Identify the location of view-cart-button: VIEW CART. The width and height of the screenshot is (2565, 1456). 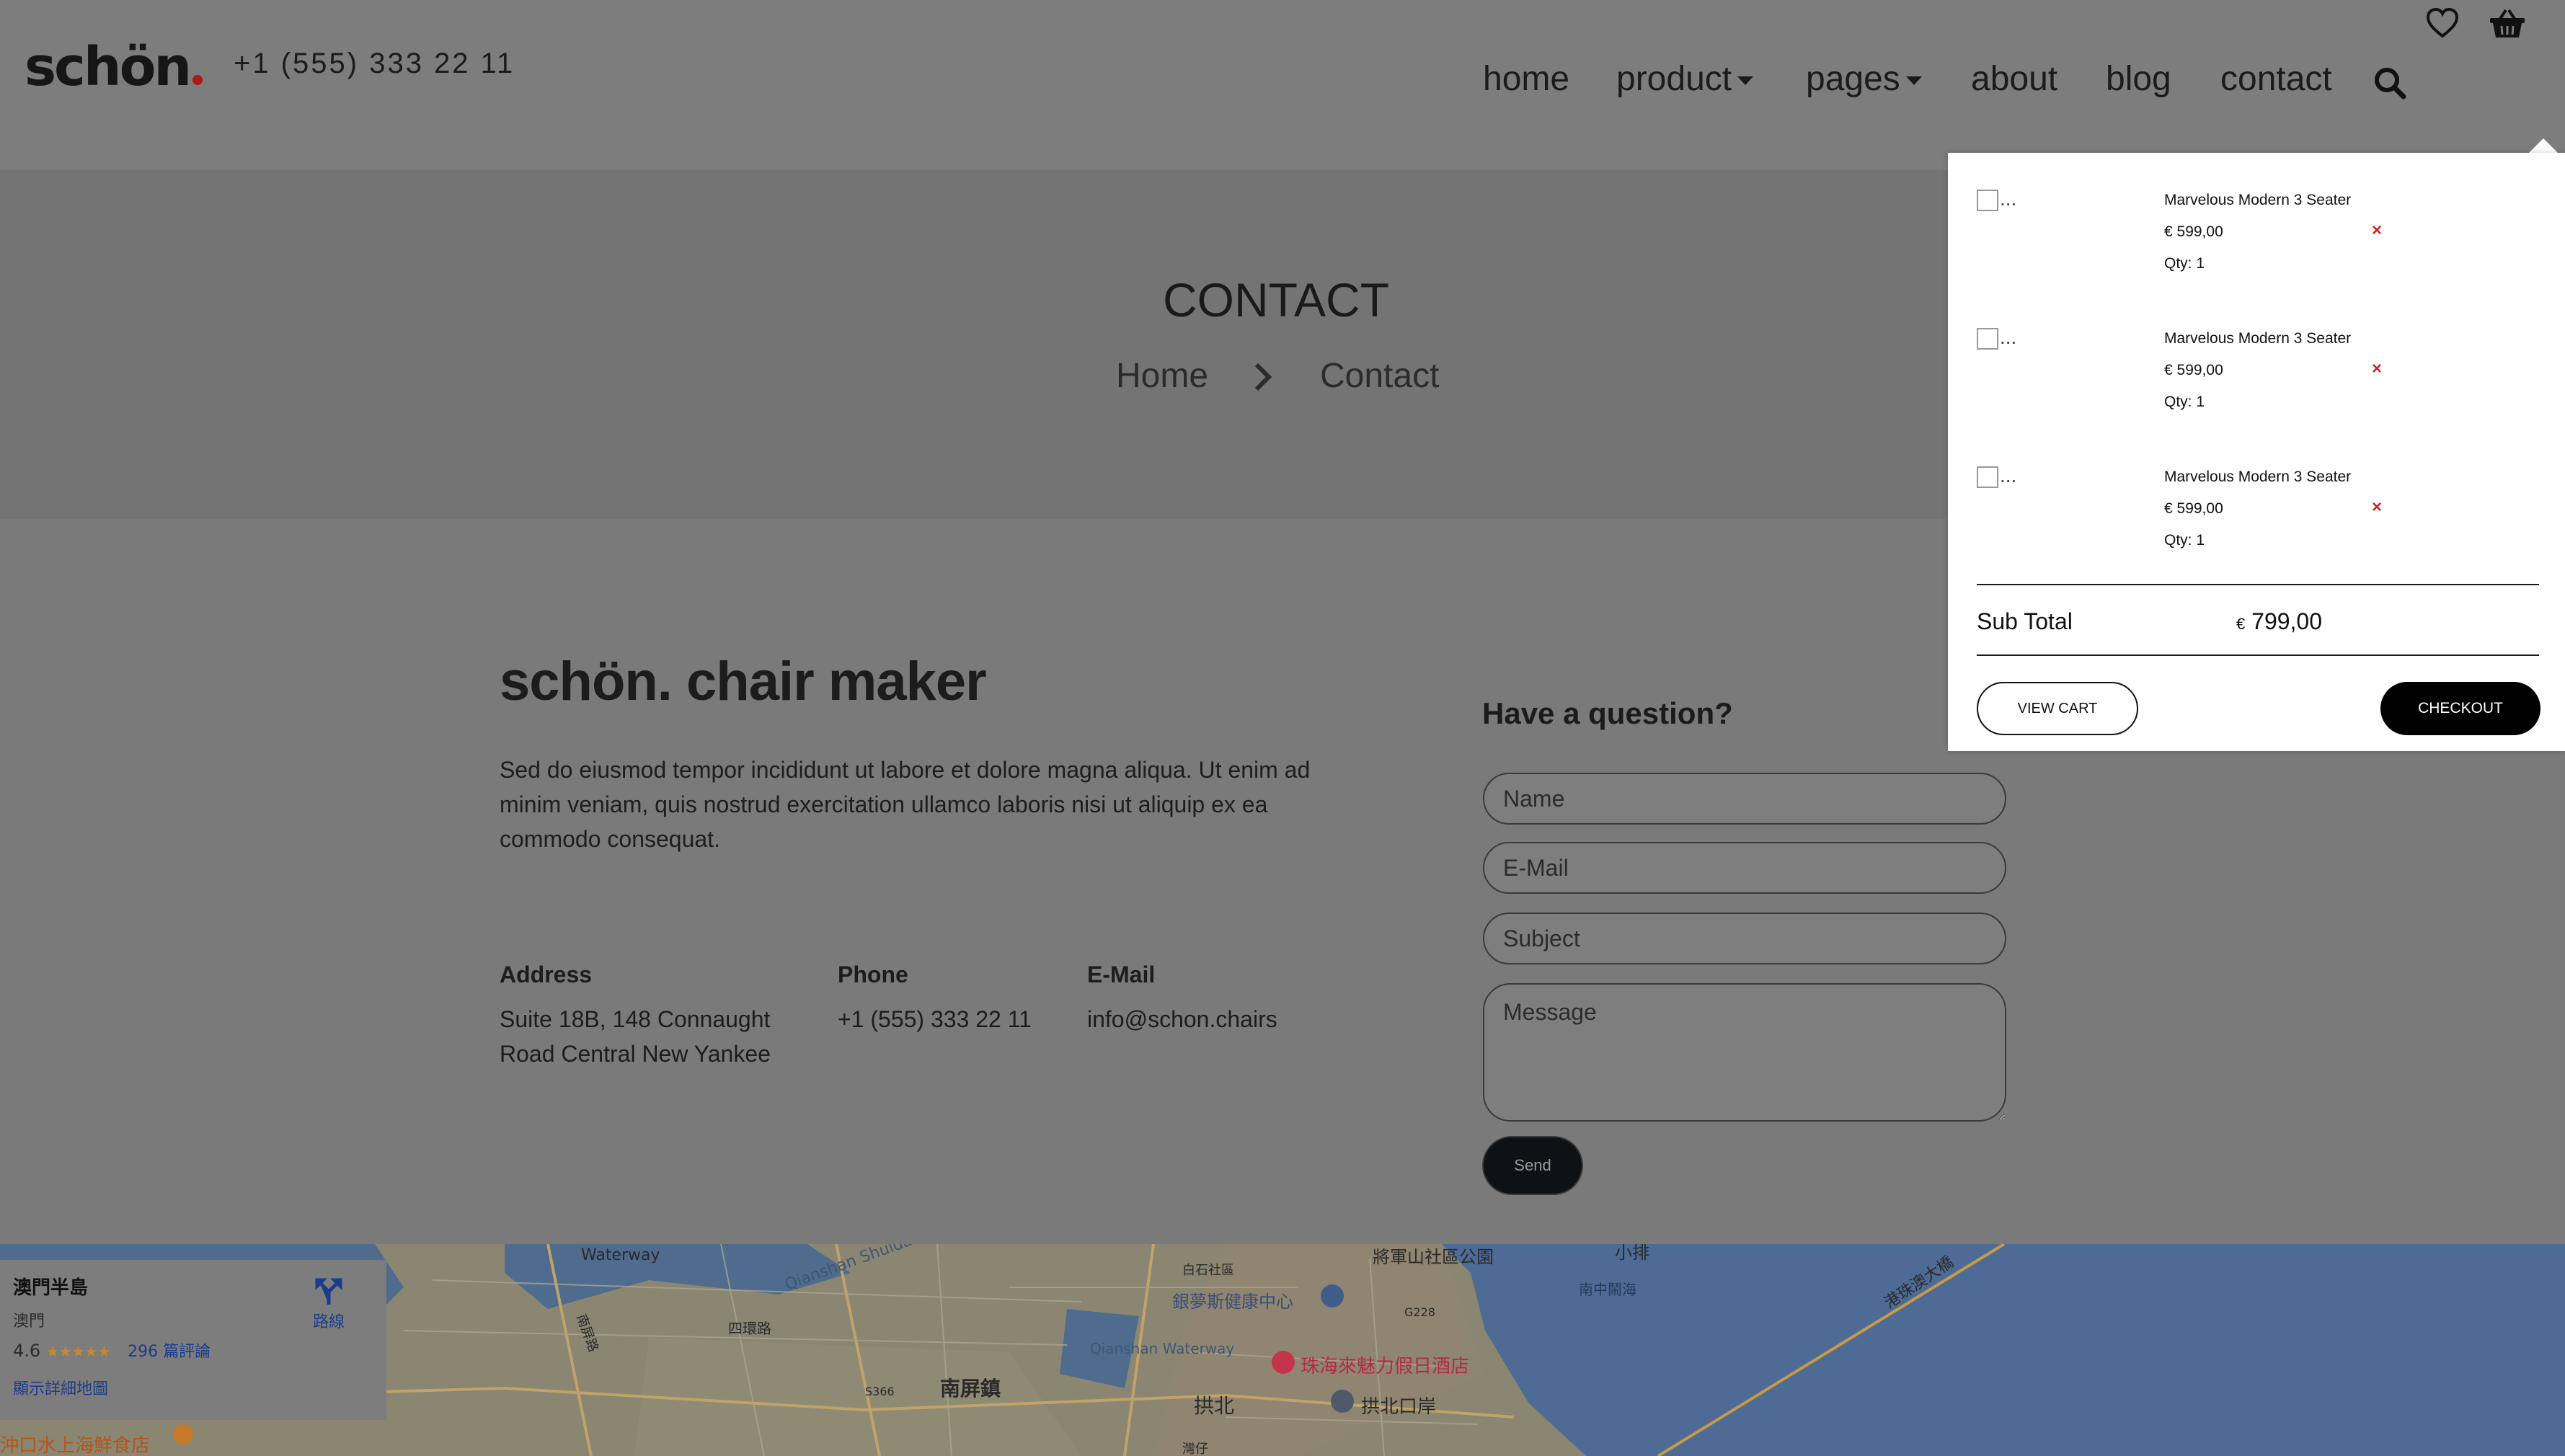
(2057, 708).